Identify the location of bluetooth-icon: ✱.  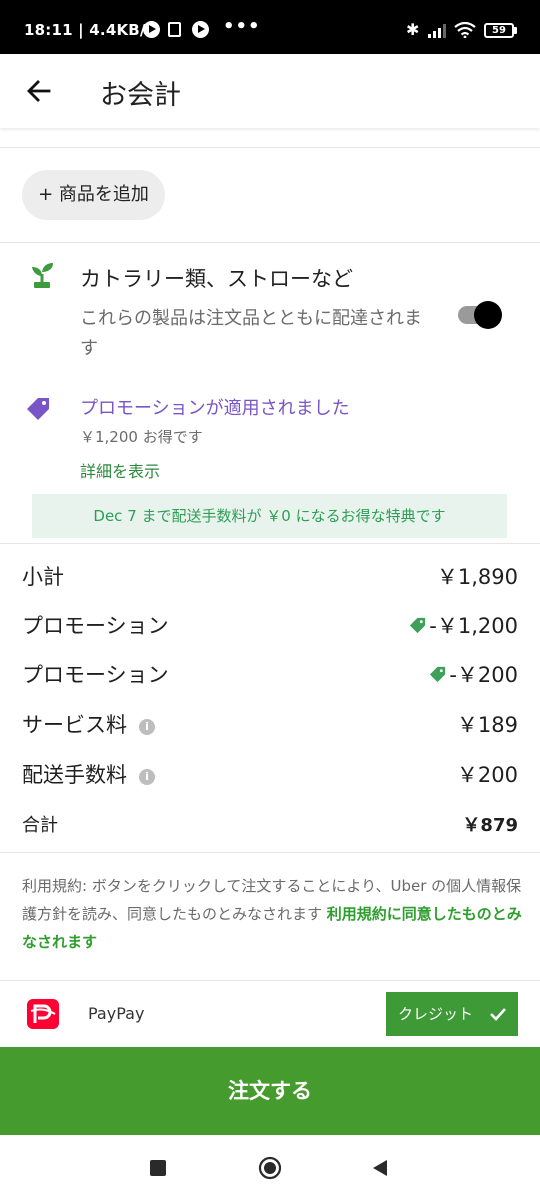
(413, 29).